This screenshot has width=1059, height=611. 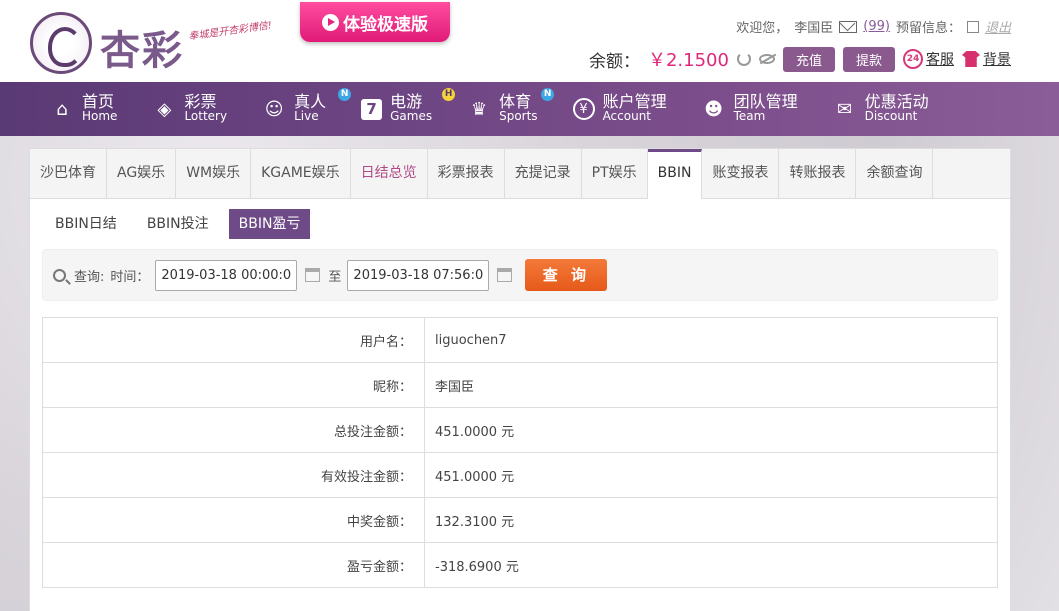 What do you see at coordinates (233, 430) in the screenshot?
I see `row-label: 总投注金额：` at bounding box center [233, 430].